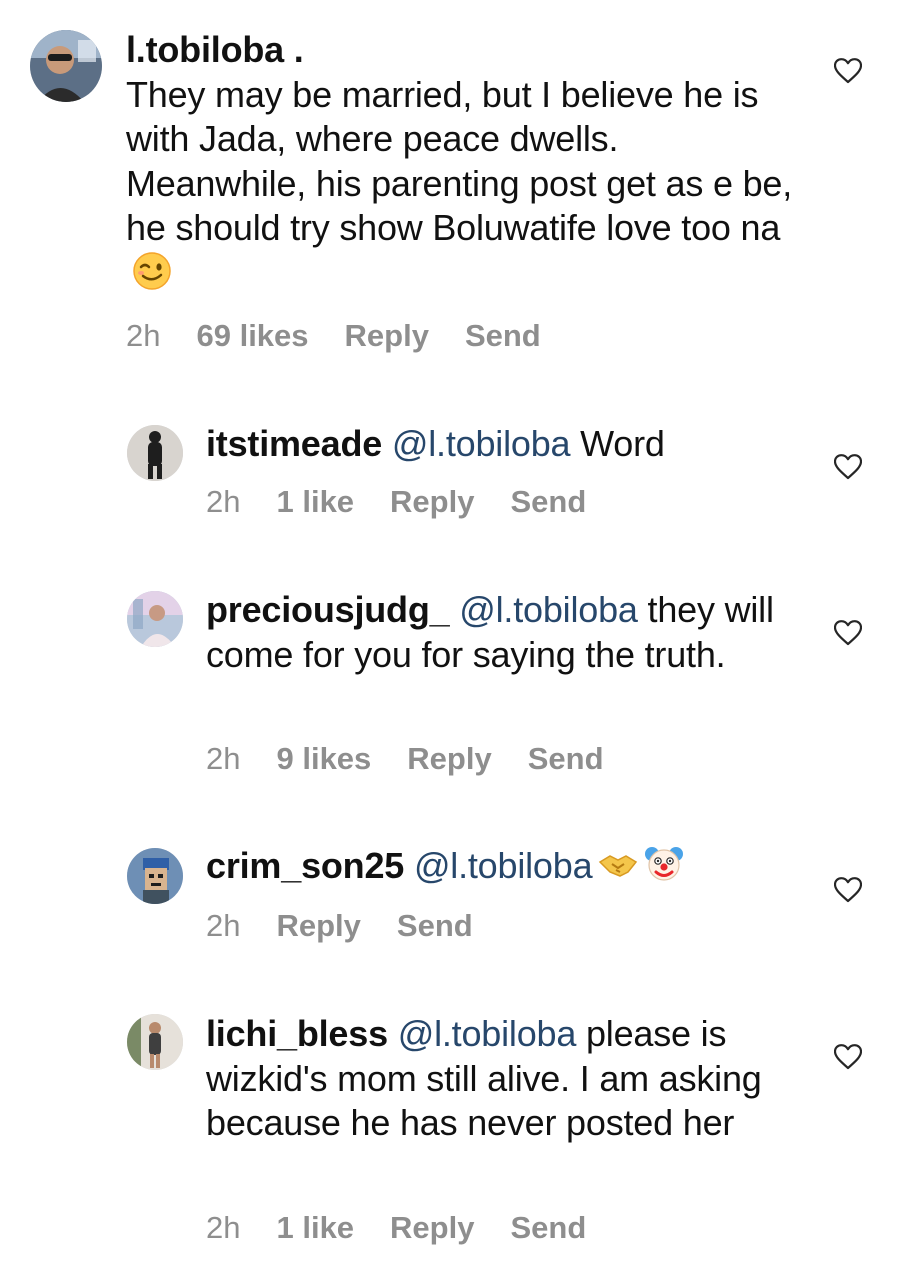  What do you see at coordinates (305, 865) in the screenshot?
I see `comment-username: crim_son25` at bounding box center [305, 865].